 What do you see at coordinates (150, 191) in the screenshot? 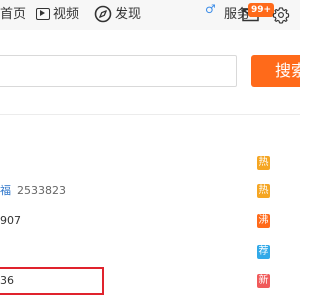
I see `hot-list-item: 福 2533823 热` at bounding box center [150, 191].